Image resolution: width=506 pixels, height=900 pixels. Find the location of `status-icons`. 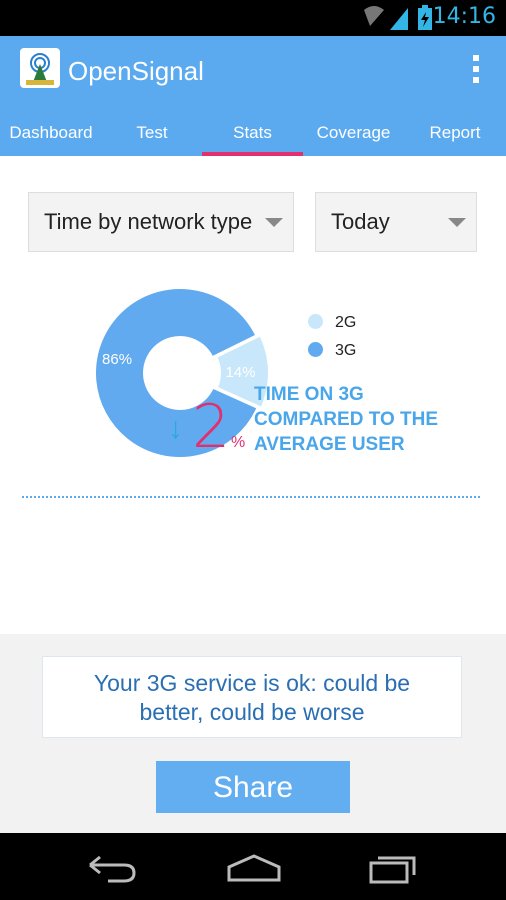

status-icons is located at coordinates (398, 17).